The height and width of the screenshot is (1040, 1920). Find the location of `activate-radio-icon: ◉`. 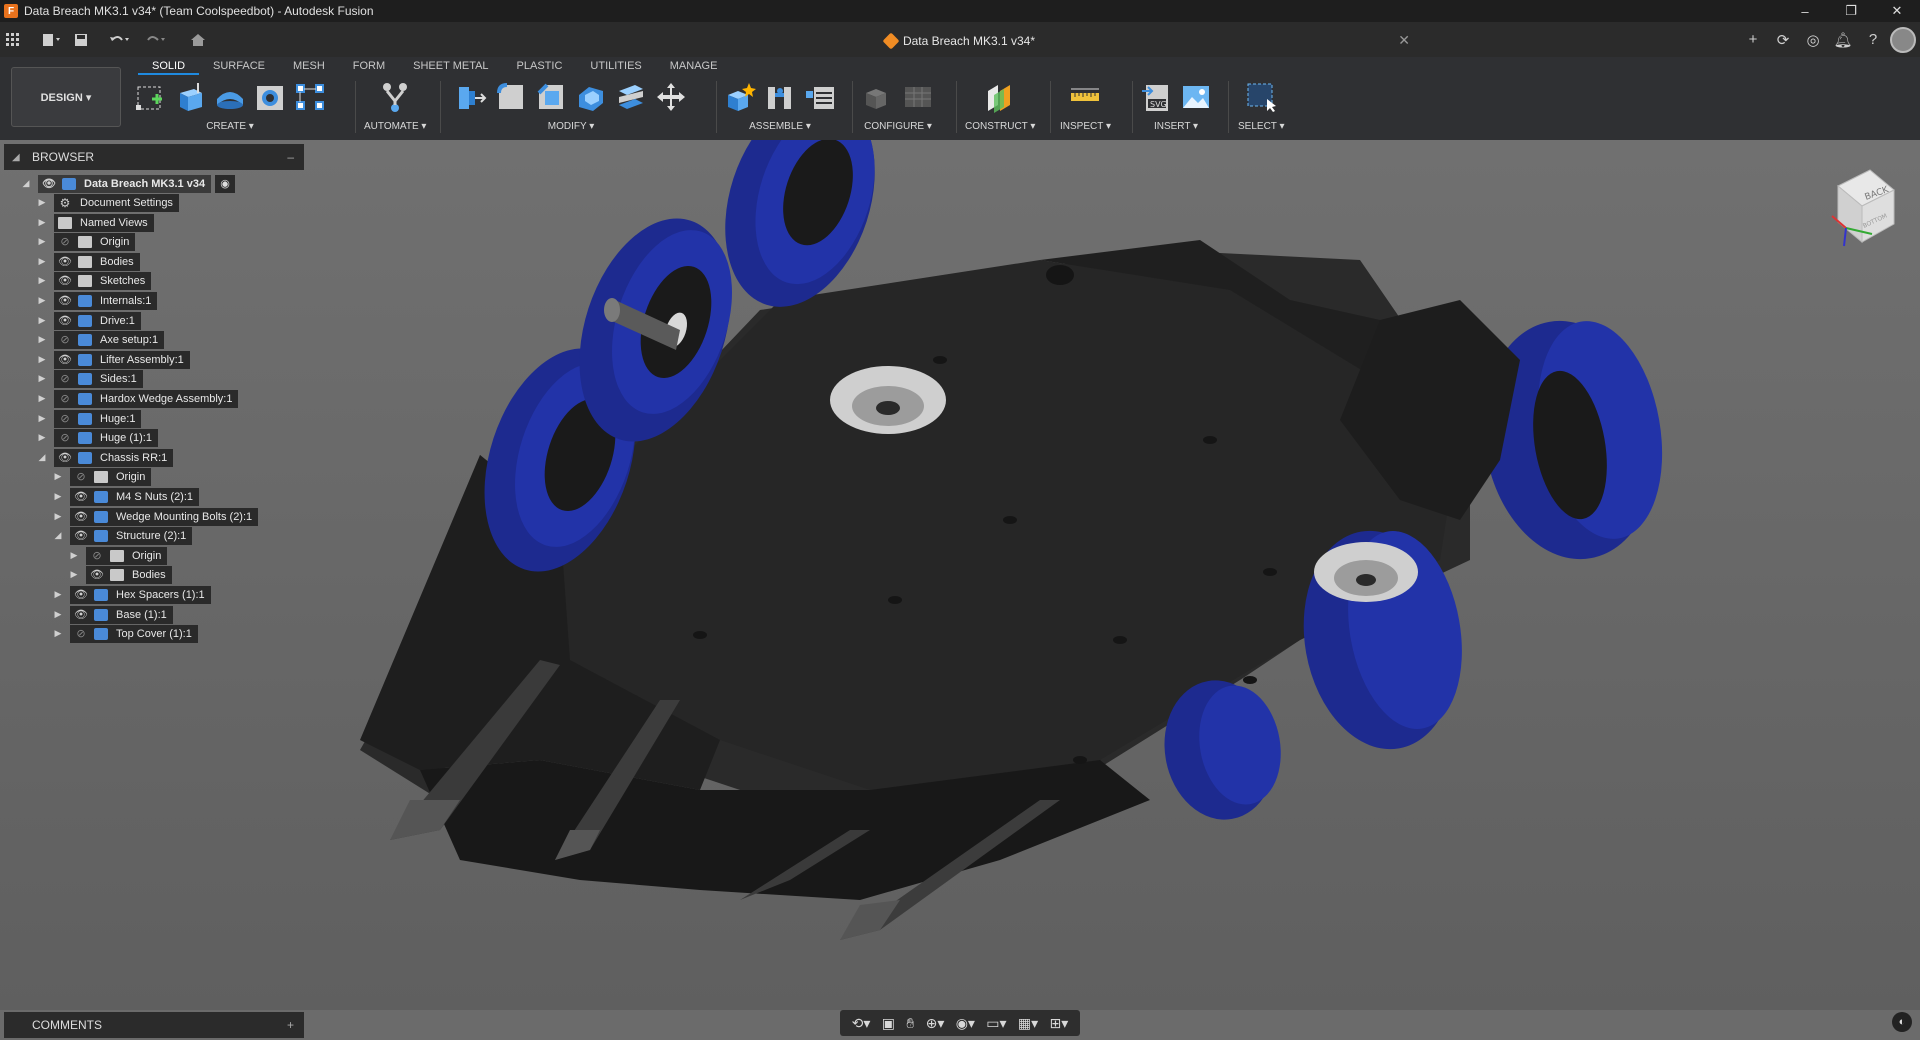

activate-radio-icon: ◉ is located at coordinates (225, 183).